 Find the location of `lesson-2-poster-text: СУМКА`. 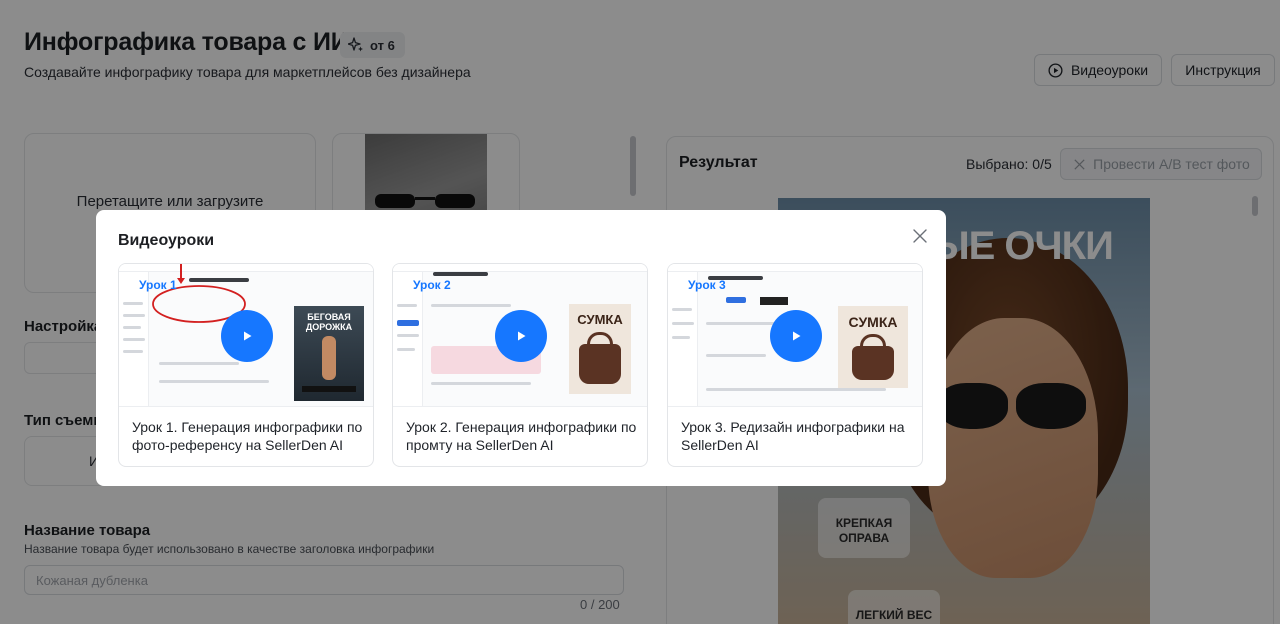

lesson-2-poster-text: СУМКА is located at coordinates (600, 319).